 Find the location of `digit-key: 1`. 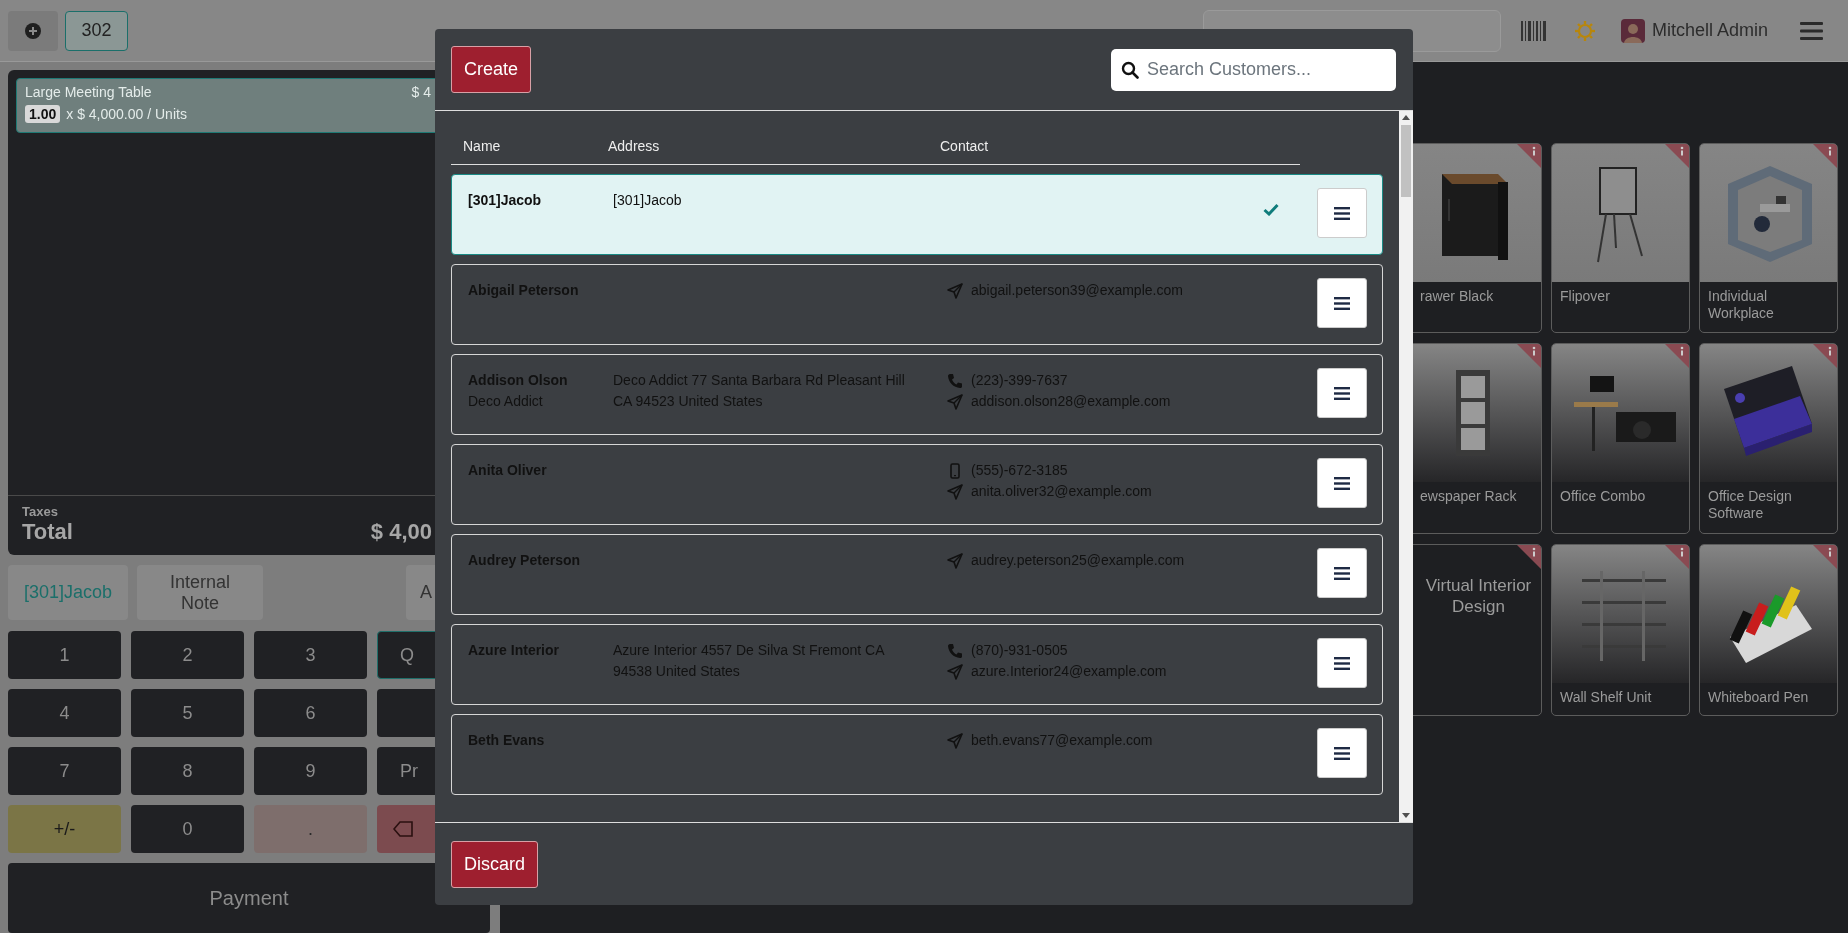

digit-key: 1 is located at coordinates (64, 655).